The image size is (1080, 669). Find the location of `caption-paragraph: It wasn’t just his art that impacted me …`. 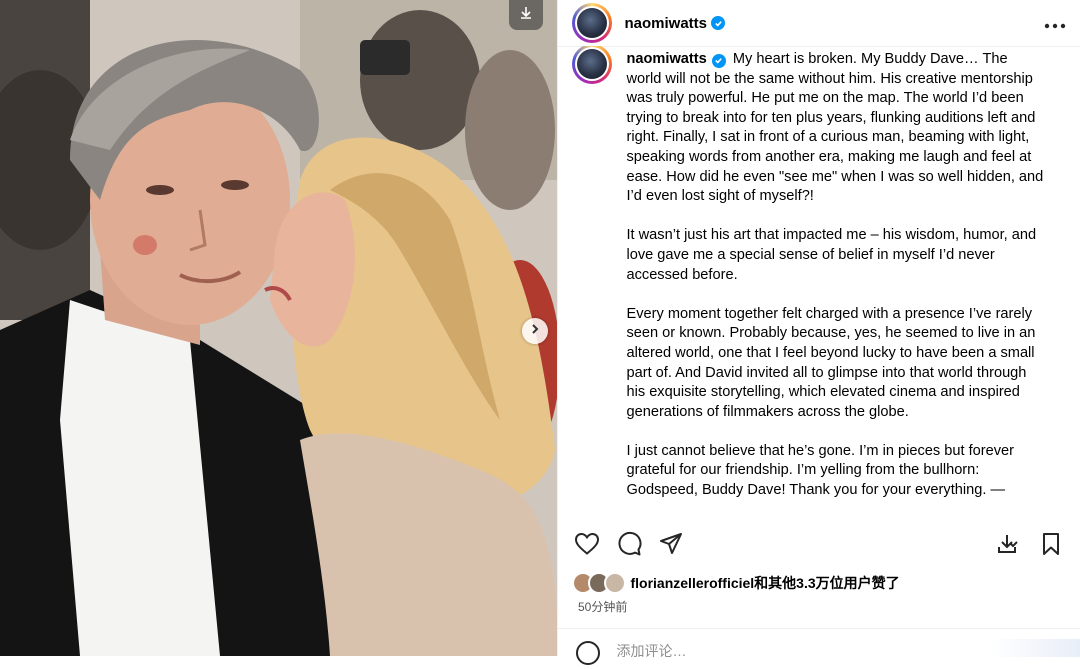

caption-paragraph: It wasn’t just his art that impacted me … is located at coordinates (831, 255).